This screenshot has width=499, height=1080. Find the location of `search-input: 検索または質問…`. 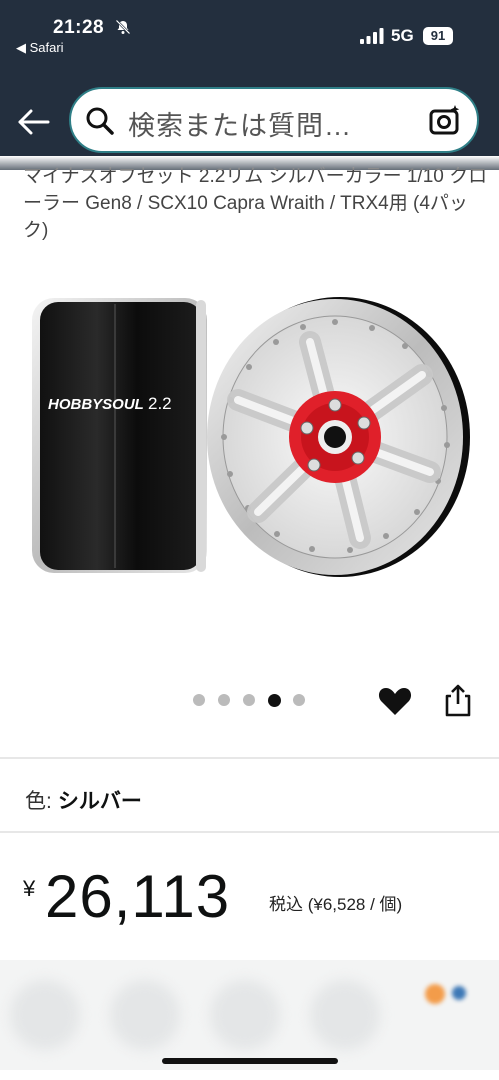

search-input: 検索または質問… is located at coordinates (274, 120).